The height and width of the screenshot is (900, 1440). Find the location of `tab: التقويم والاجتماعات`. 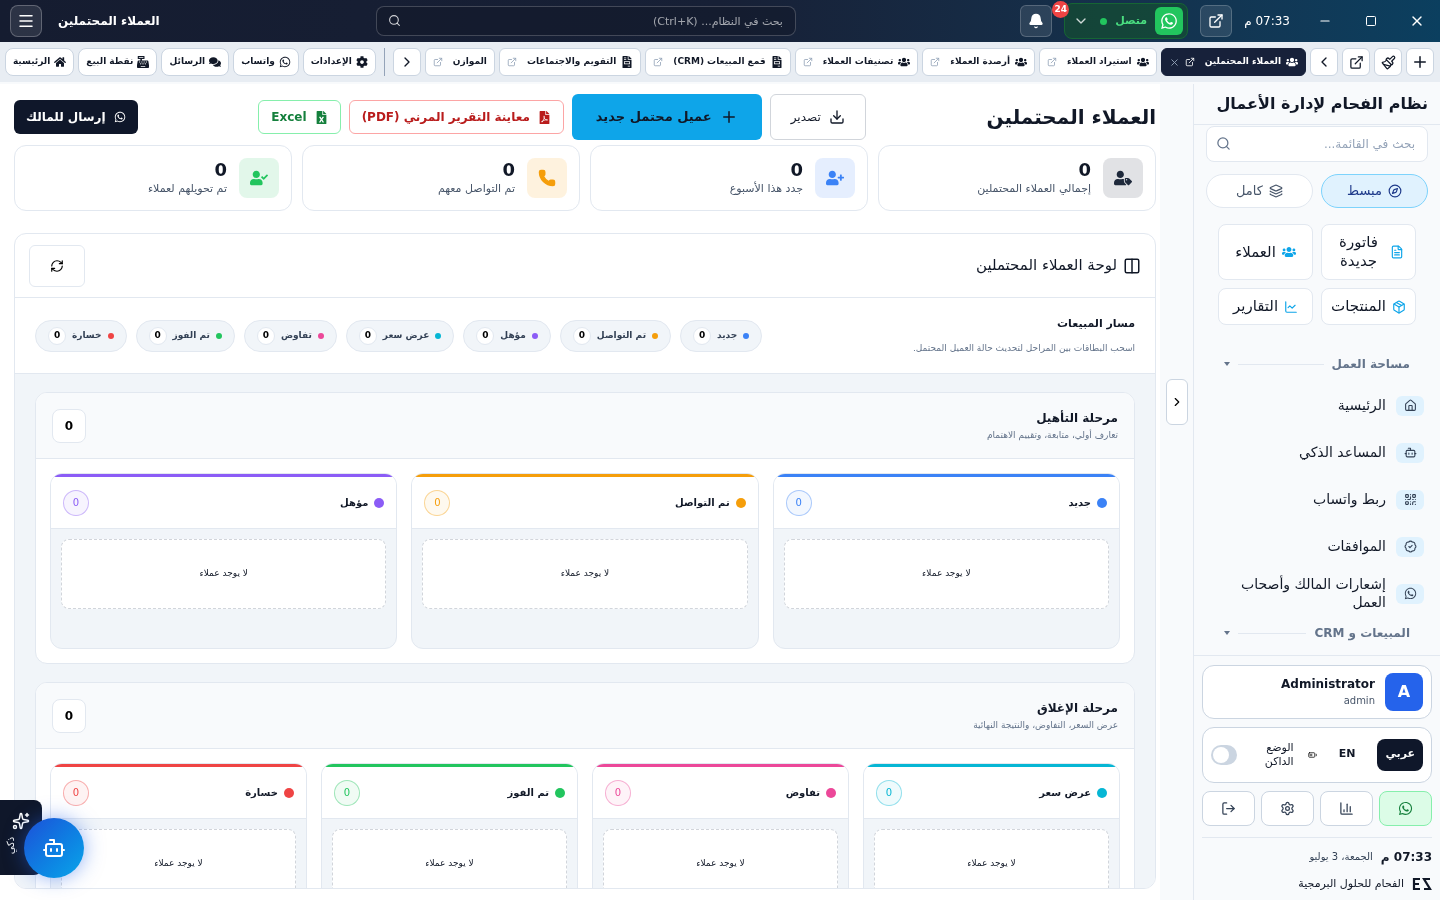

tab: التقويم والاجتماعات is located at coordinates (570, 62).